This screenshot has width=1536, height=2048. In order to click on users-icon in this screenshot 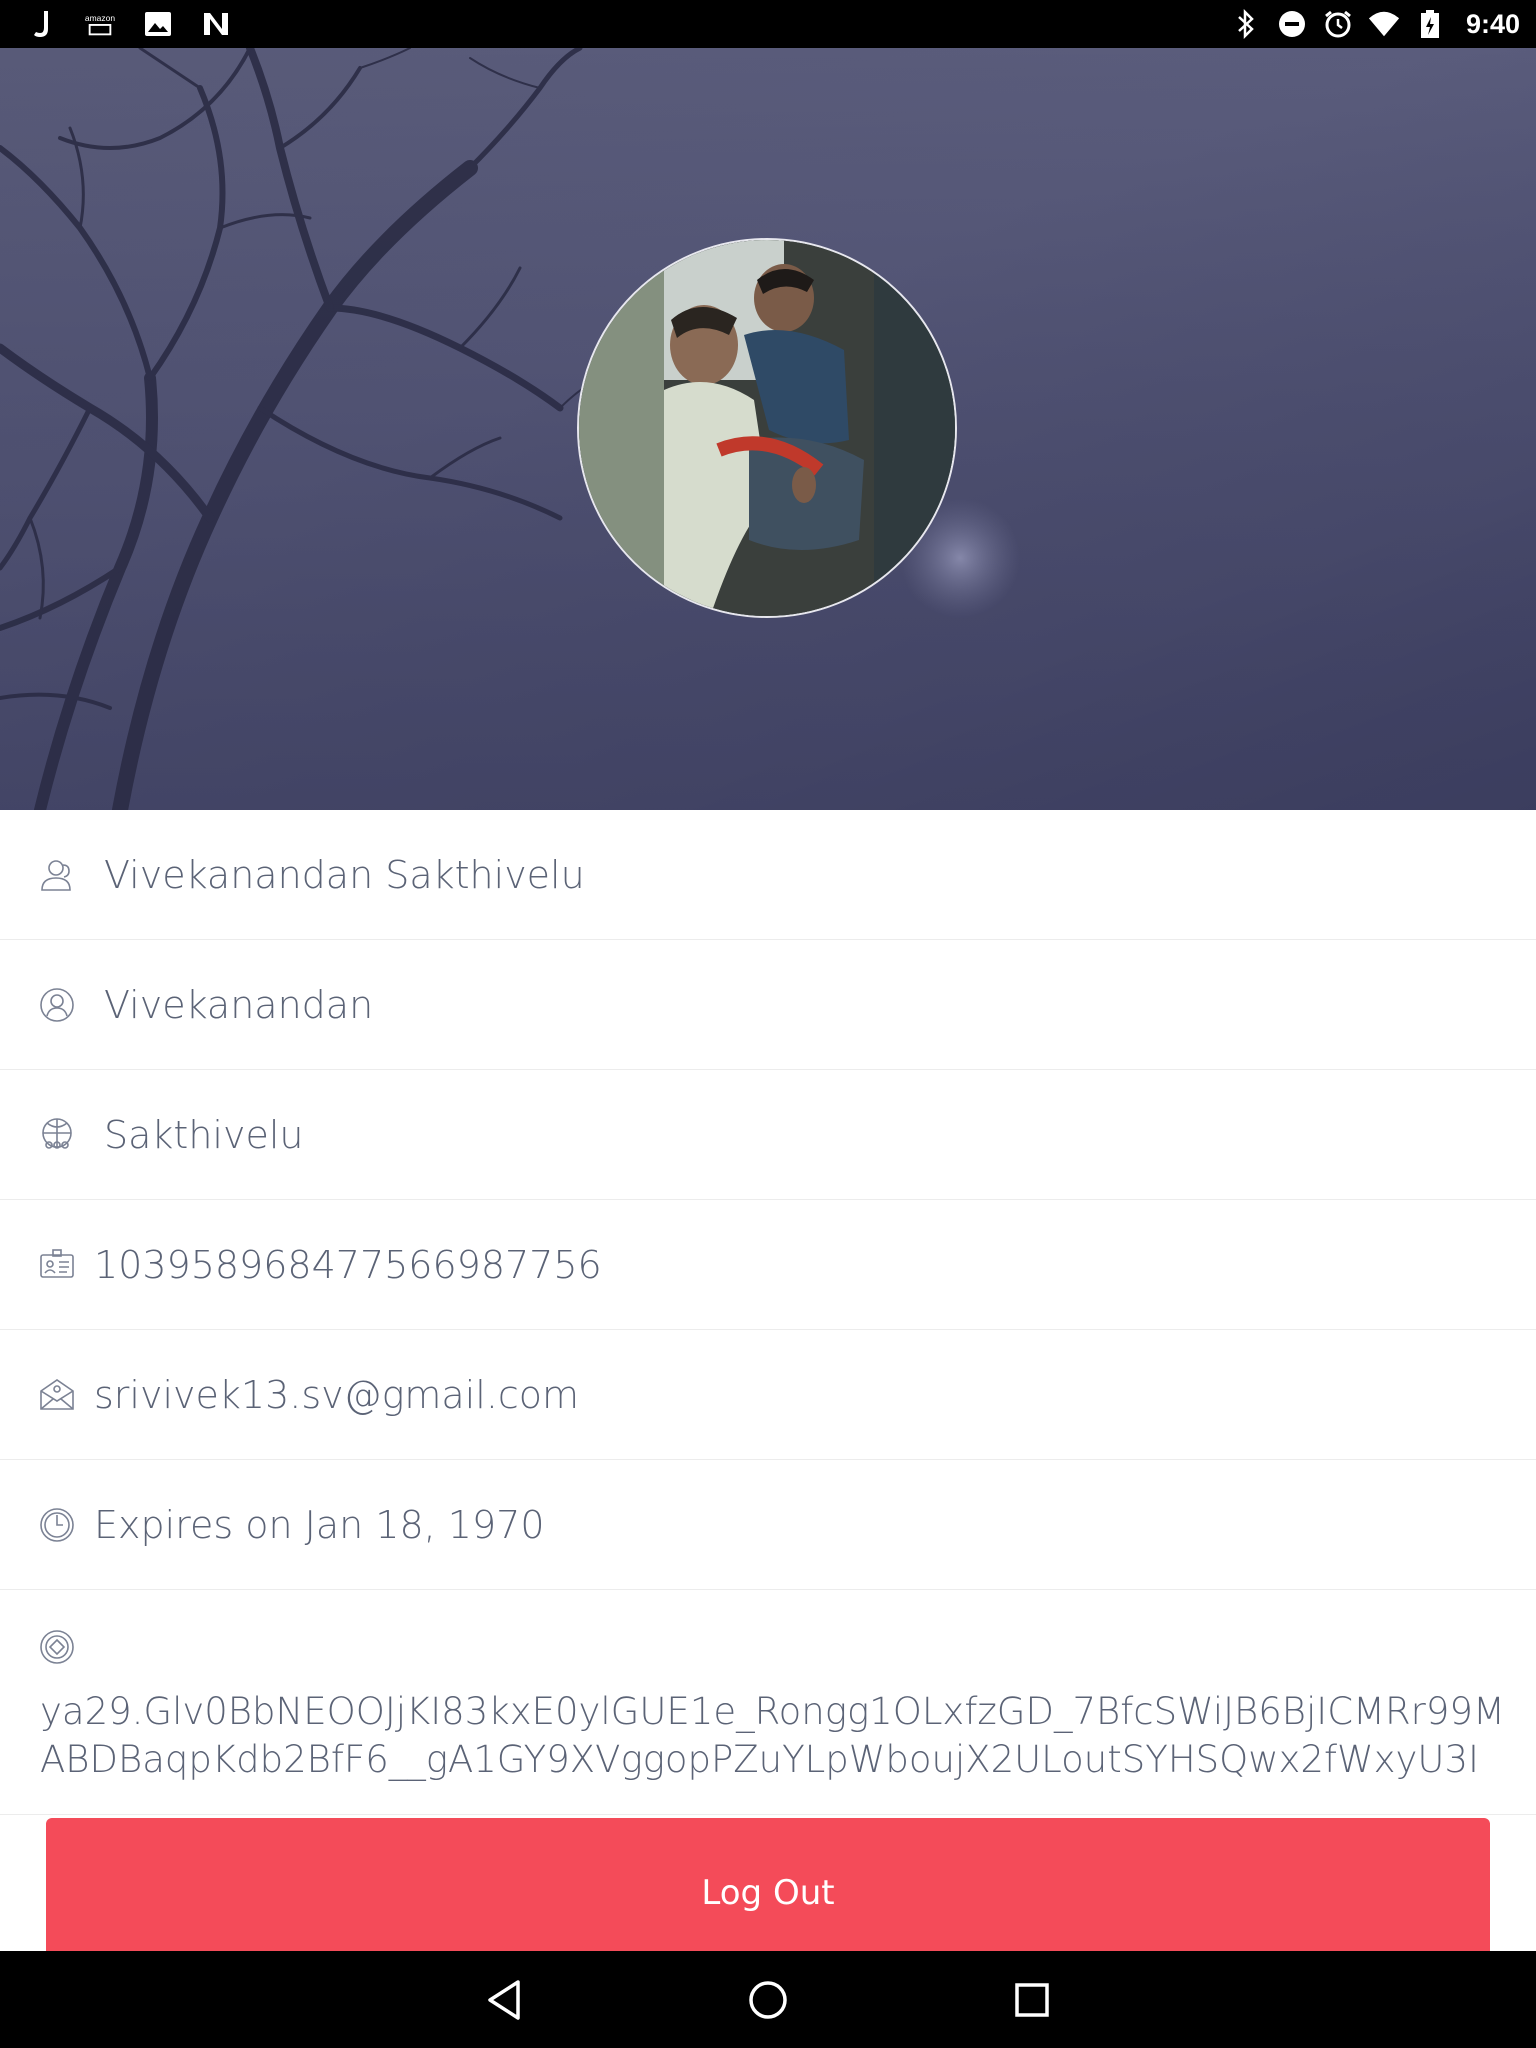, I will do `click(57, 875)`.